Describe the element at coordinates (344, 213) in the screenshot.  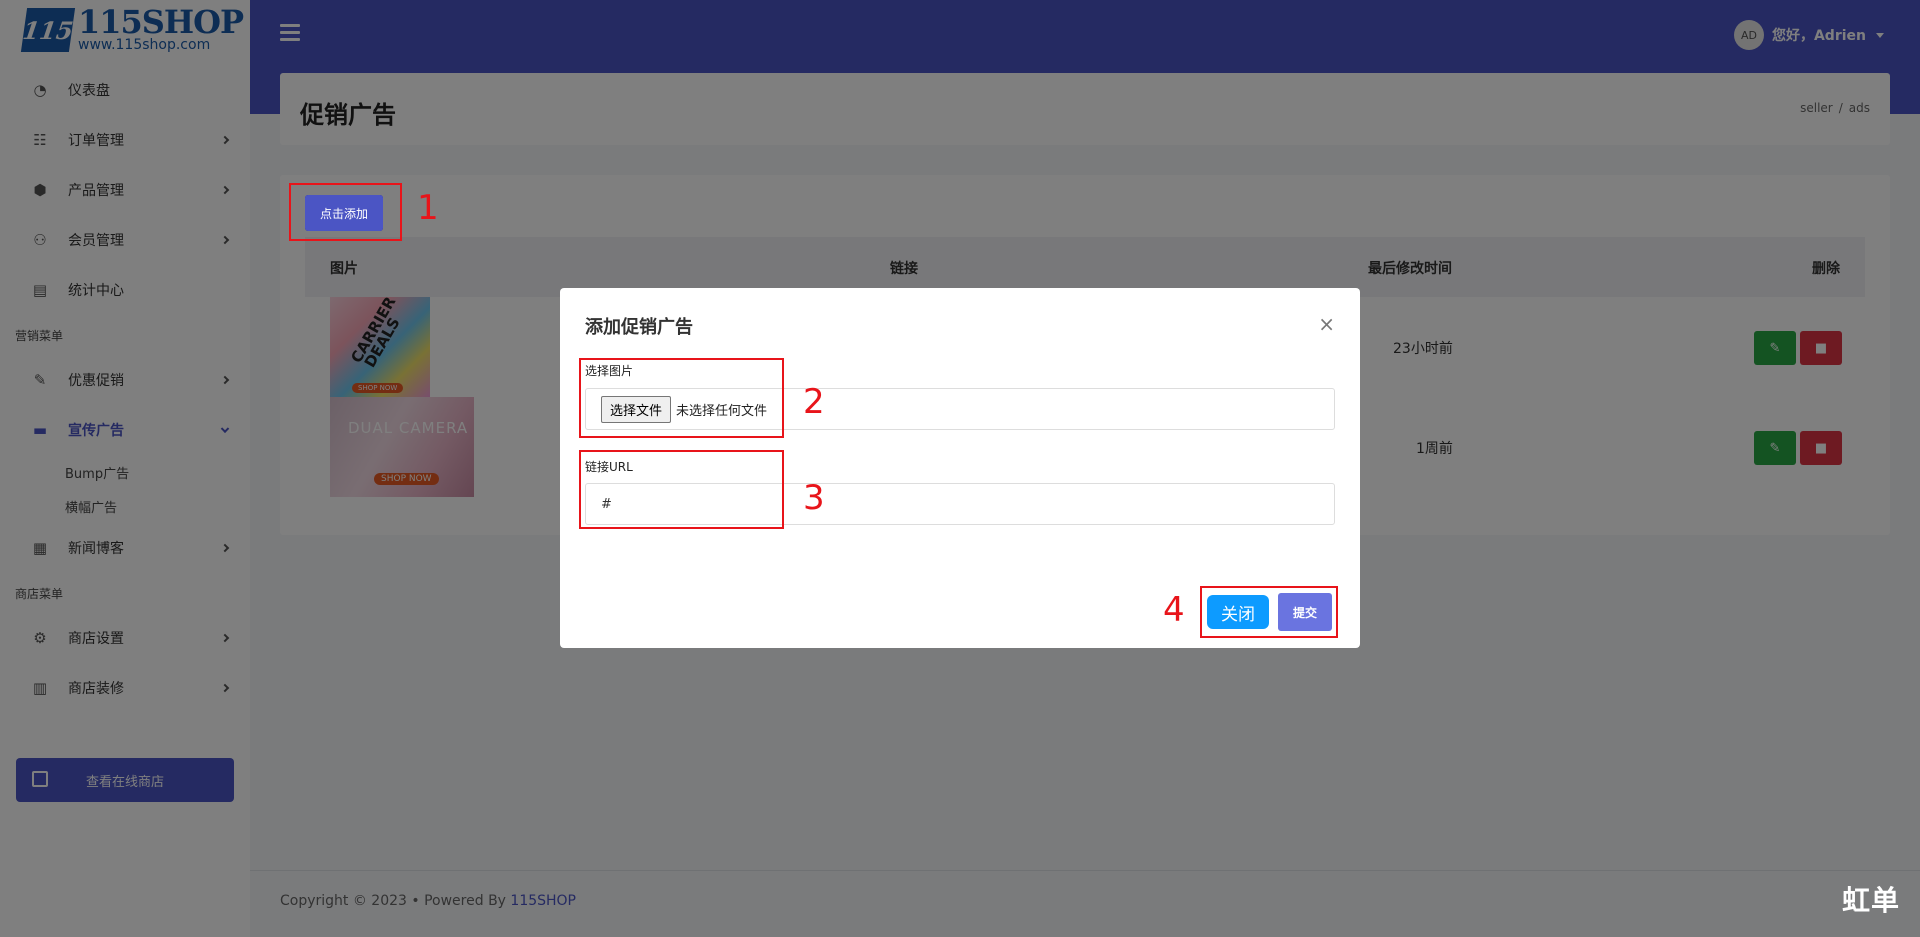
I see `add-ad-button-highlight: 点击添加` at that location.